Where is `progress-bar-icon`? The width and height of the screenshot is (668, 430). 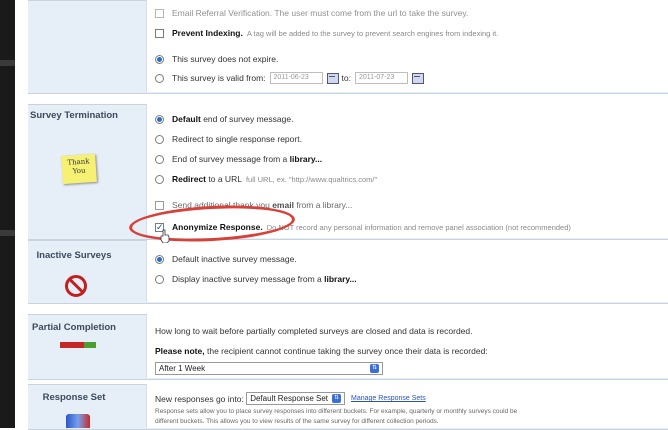 progress-bar-icon is located at coordinates (78, 345).